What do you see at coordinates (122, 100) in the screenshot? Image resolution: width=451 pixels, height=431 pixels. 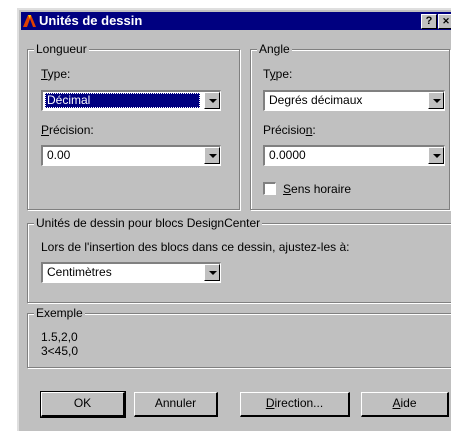 I see `length-type-value: Décimal` at bounding box center [122, 100].